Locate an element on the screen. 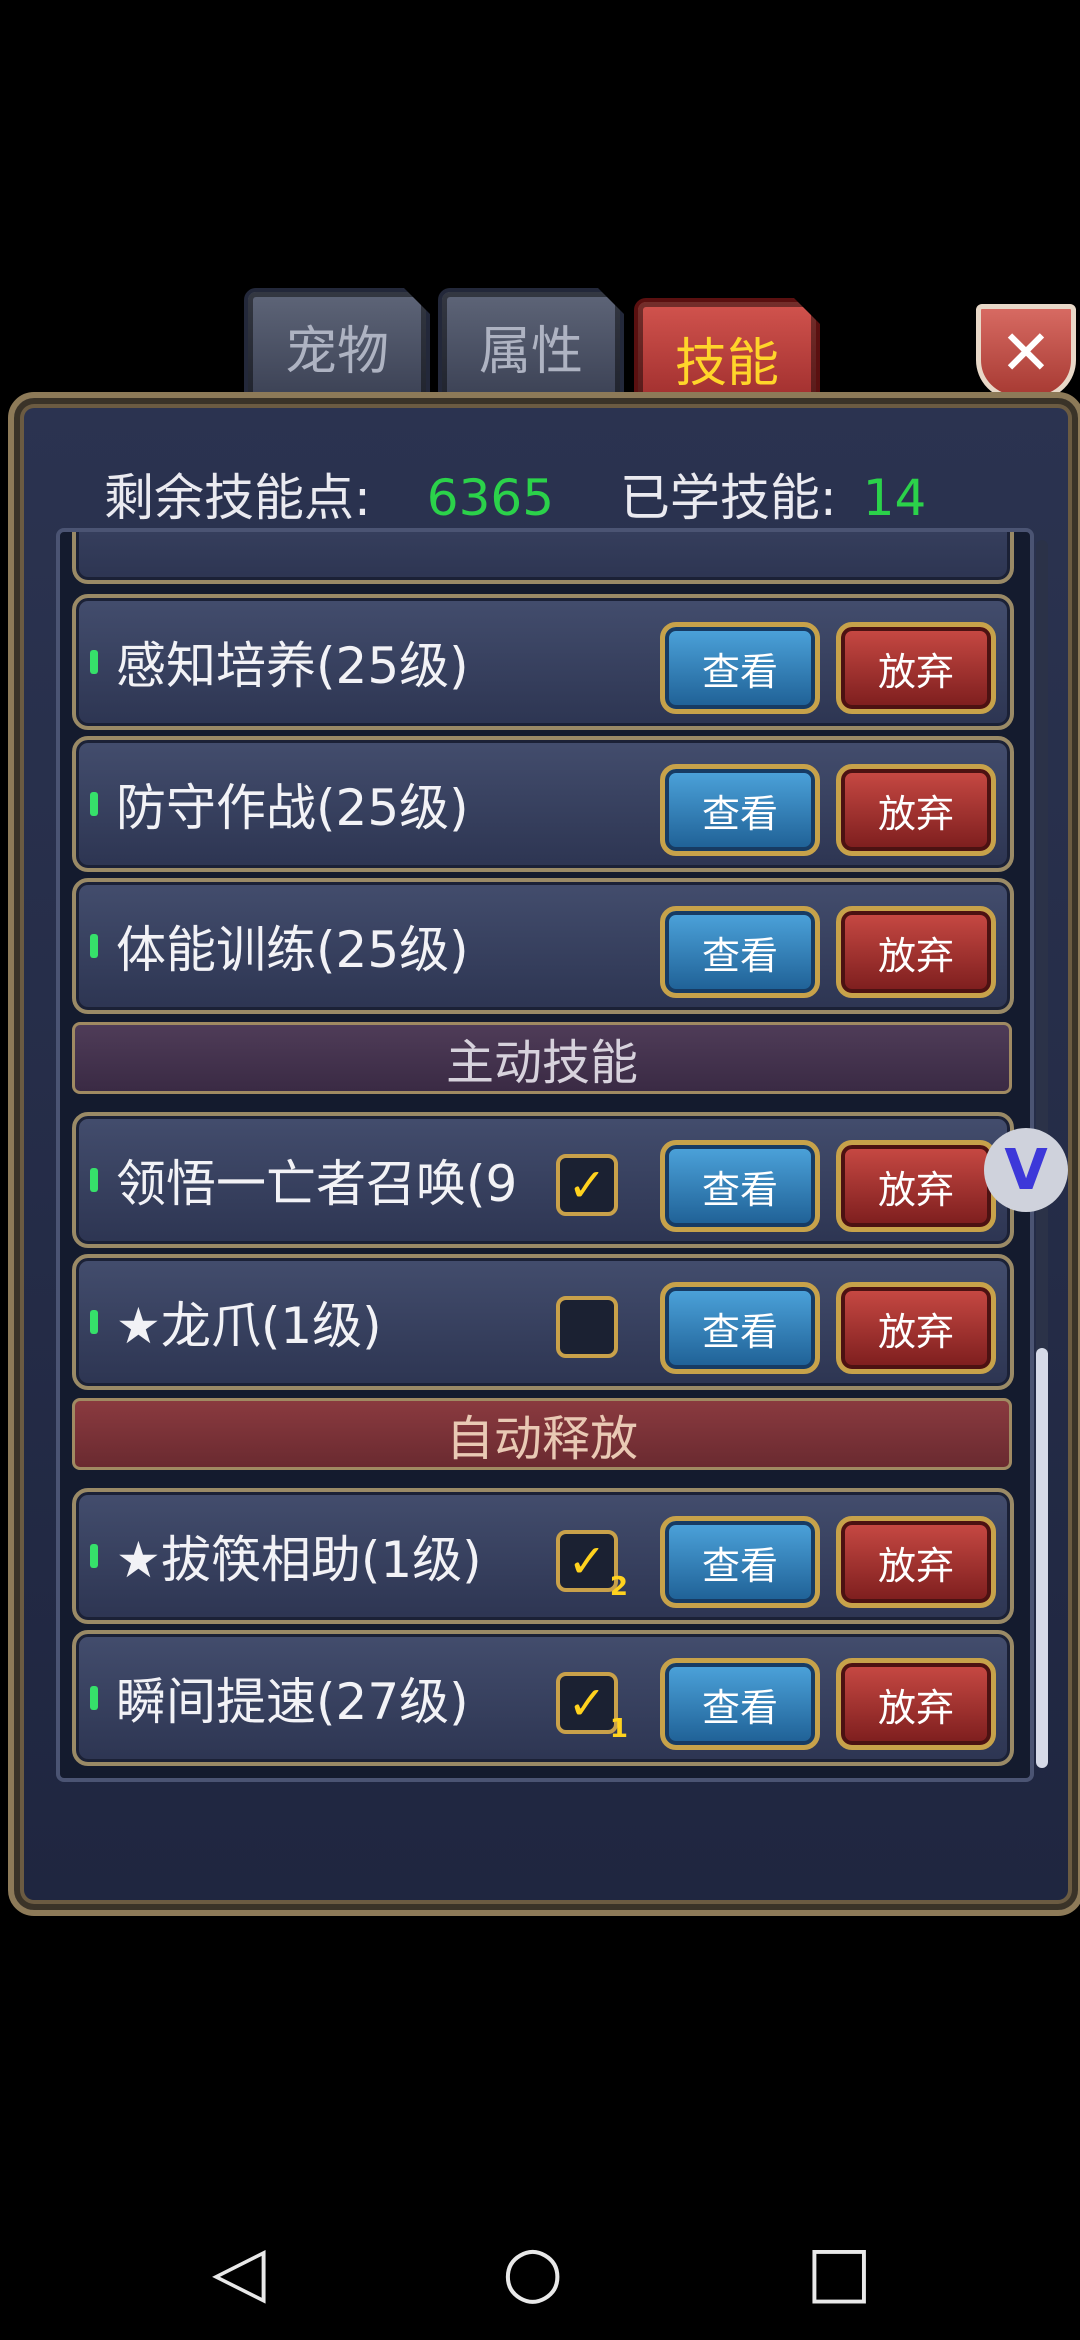 Image resolution: width=1080 pixels, height=2340 pixels. cast-order-number: 1 is located at coordinates (618, 1729).